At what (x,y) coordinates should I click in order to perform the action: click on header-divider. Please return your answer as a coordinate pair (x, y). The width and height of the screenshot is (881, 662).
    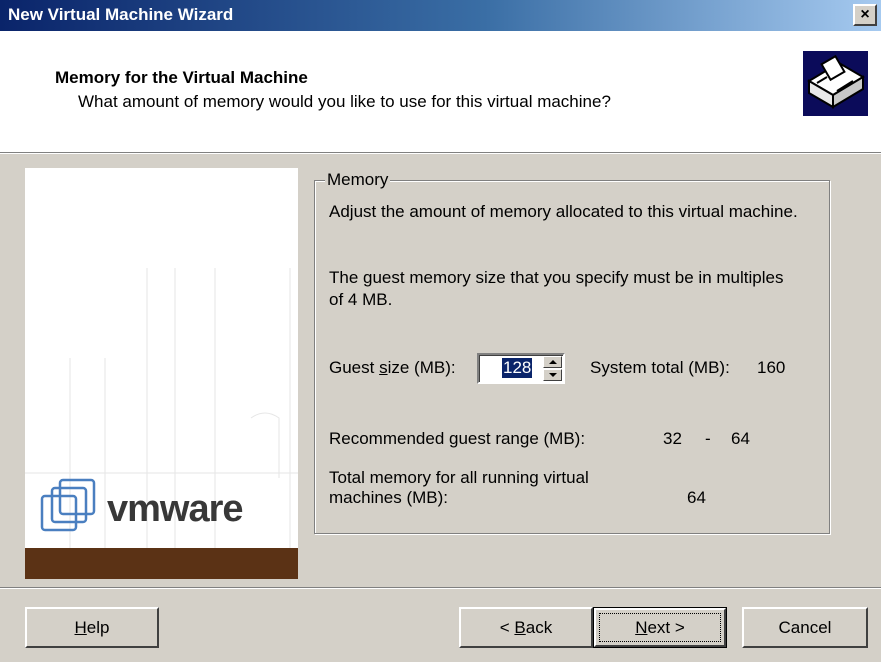
    Looking at the image, I should click on (440, 153).